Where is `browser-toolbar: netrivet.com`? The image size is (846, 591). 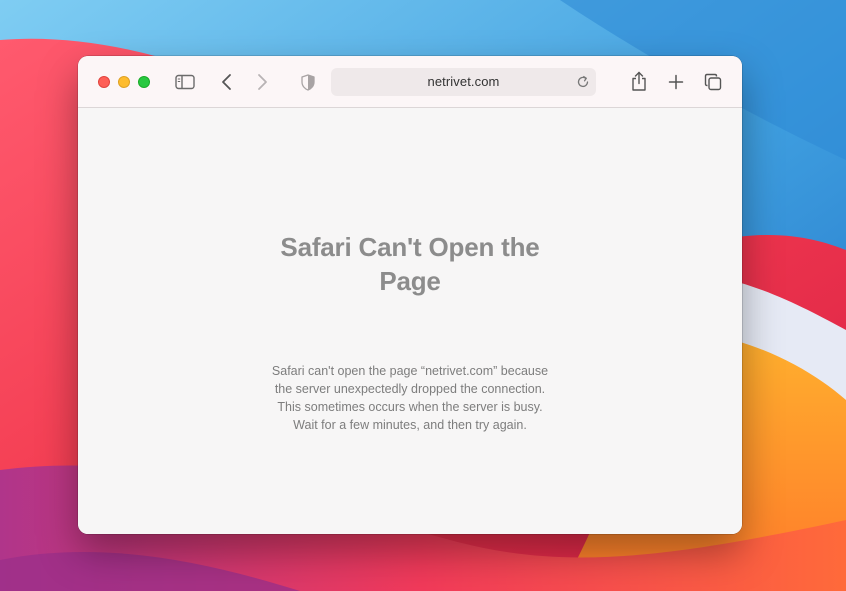 browser-toolbar: netrivet.com is located at coordinates (410, 82).